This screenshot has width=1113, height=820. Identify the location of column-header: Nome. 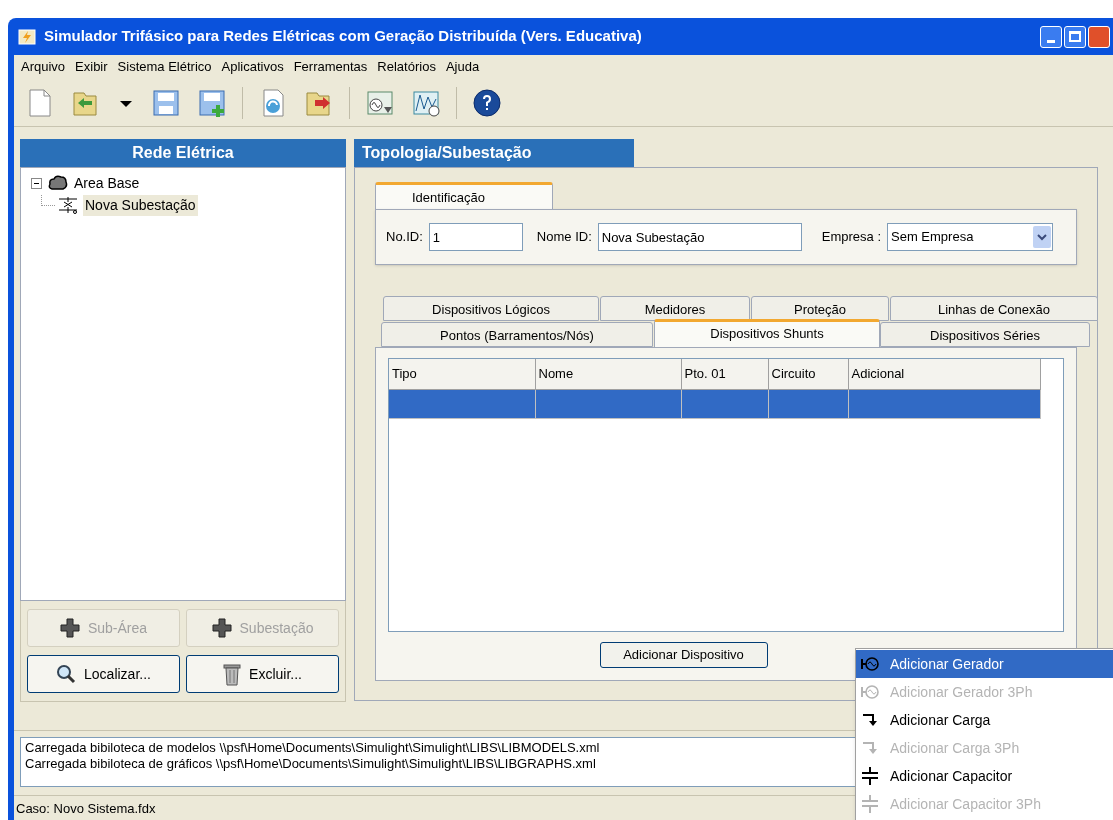
(608, 374).